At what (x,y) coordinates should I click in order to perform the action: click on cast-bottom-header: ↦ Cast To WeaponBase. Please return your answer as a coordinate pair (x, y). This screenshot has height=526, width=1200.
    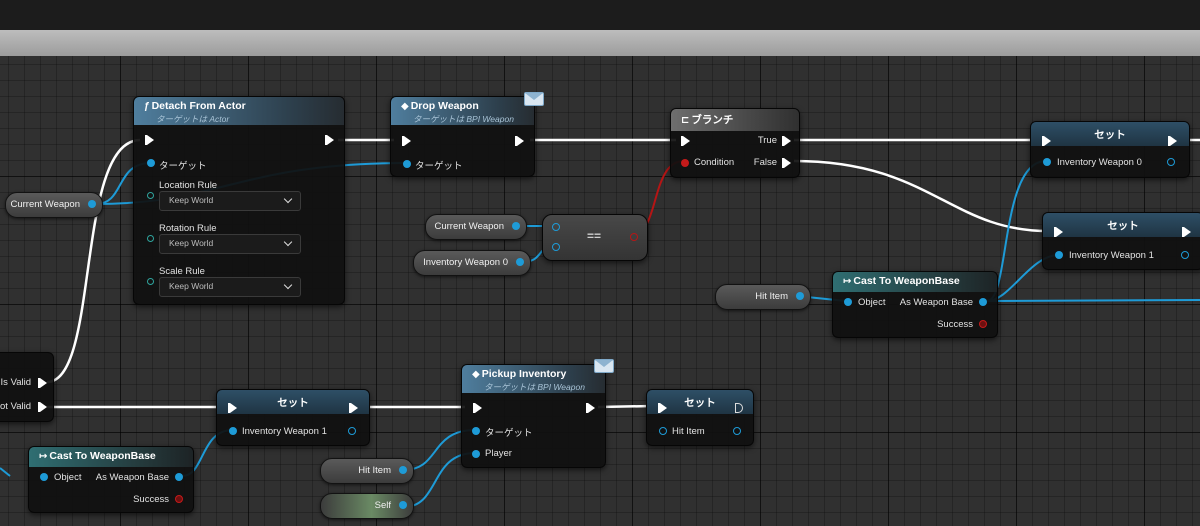
    Looking at the image, I should click on (111, 457).